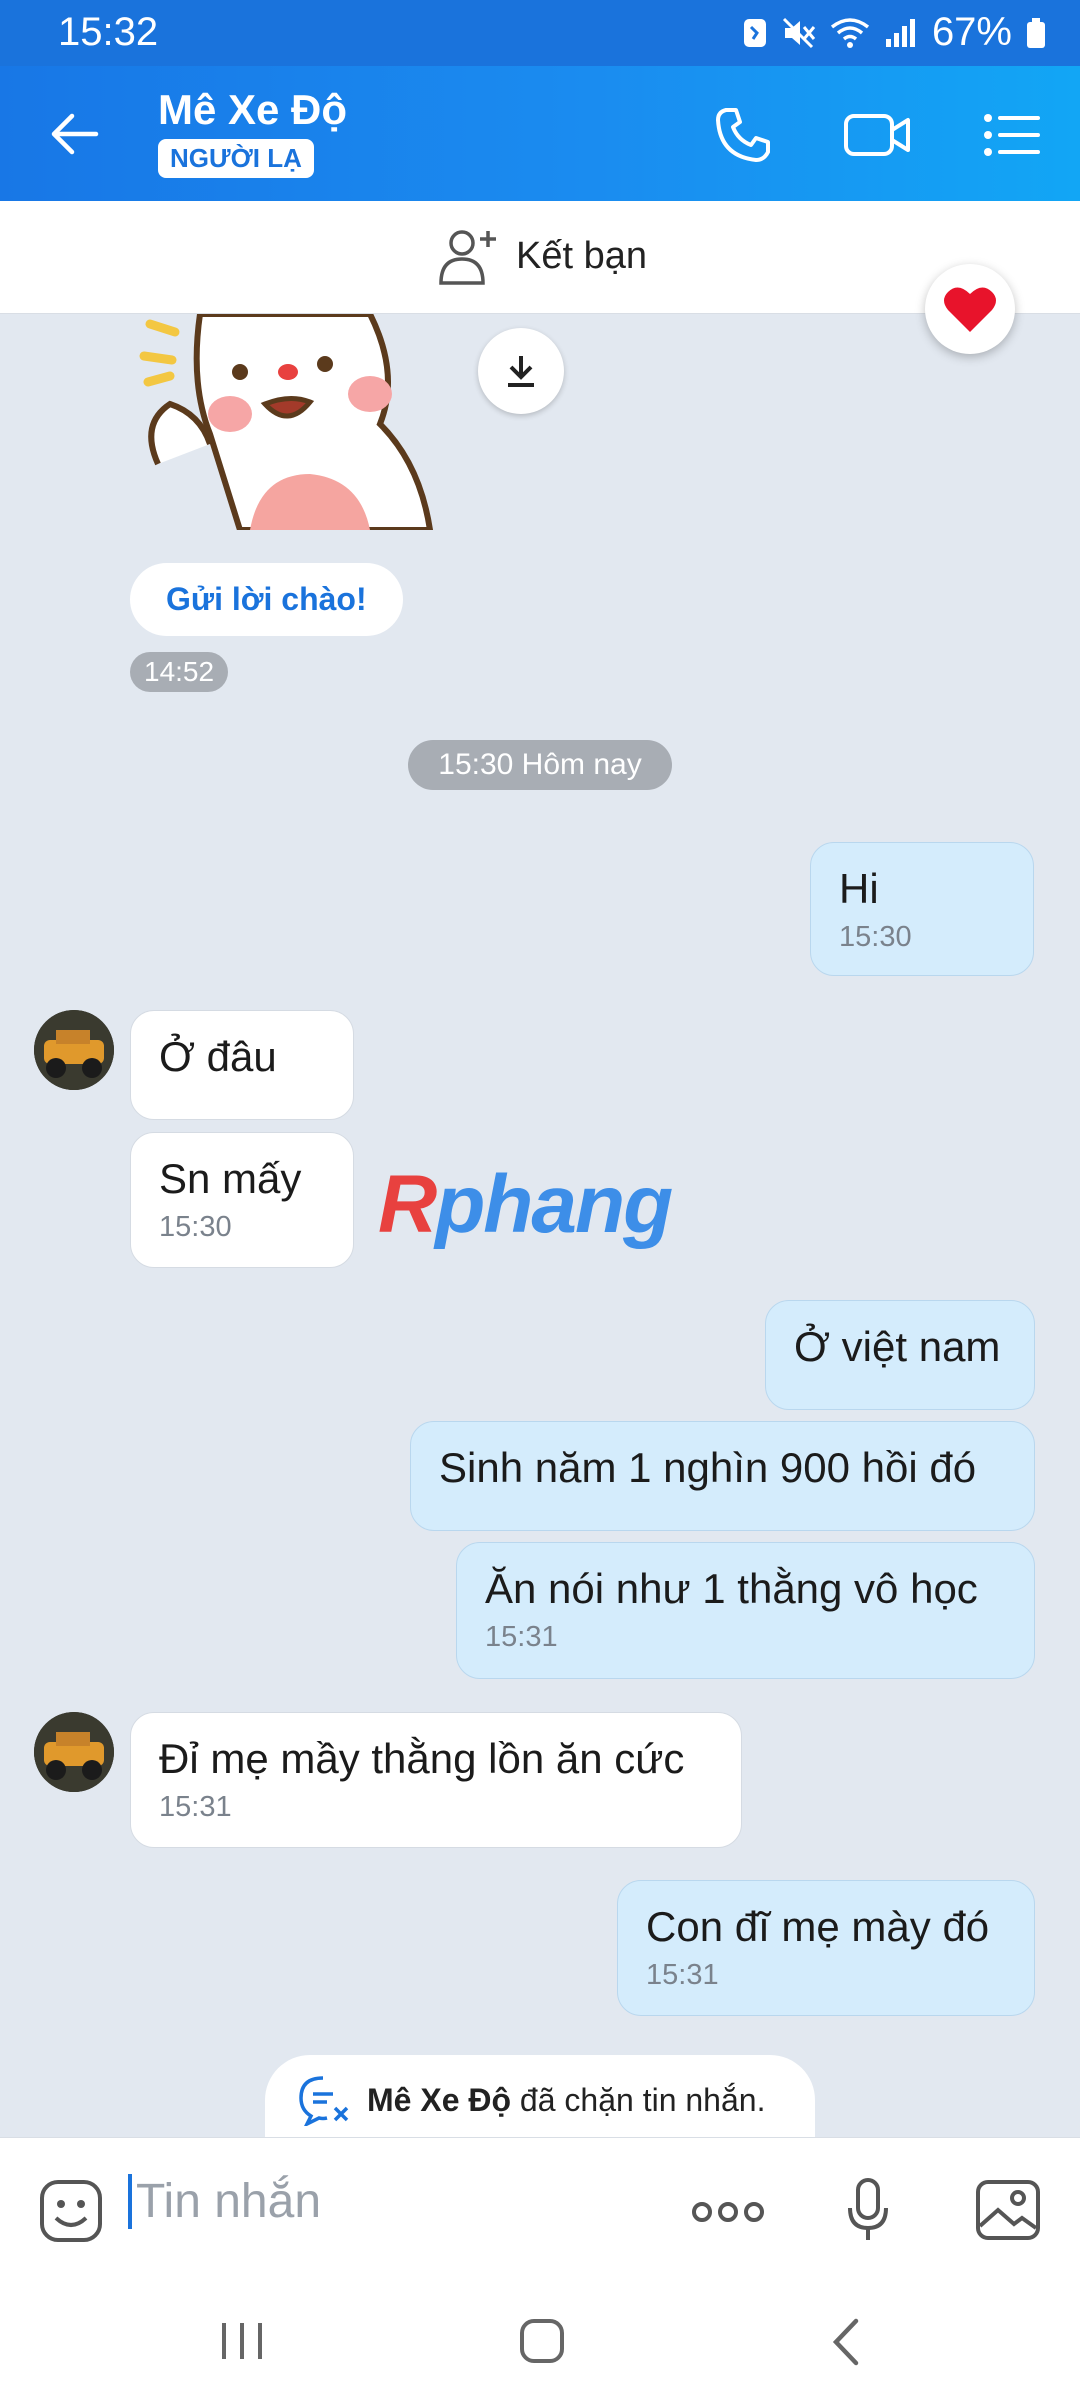  I want to click on message-text: Đỉ mẹ mầy thằng lồn ăn cức, so click(422, 1758).